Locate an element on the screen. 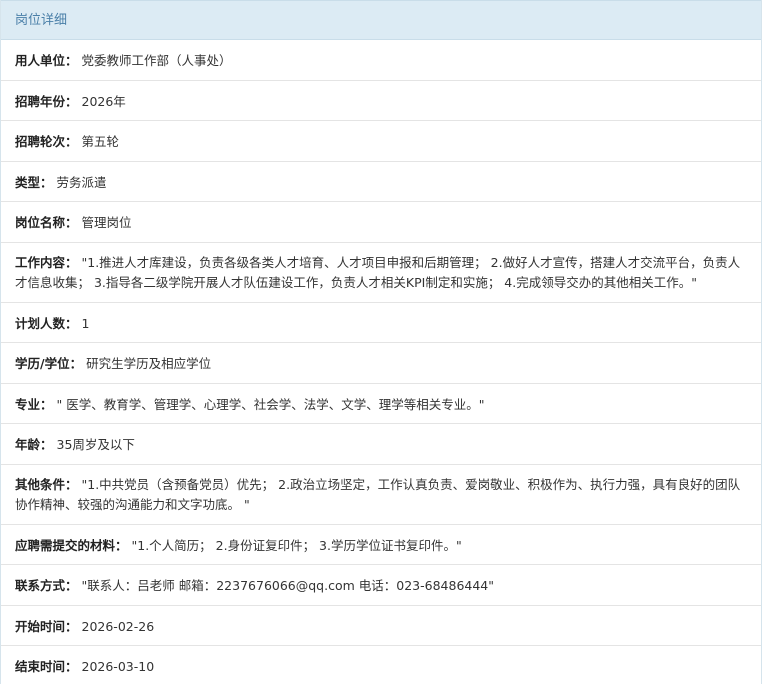  field-label: 联系方式： is located at coordinates (46, 585).